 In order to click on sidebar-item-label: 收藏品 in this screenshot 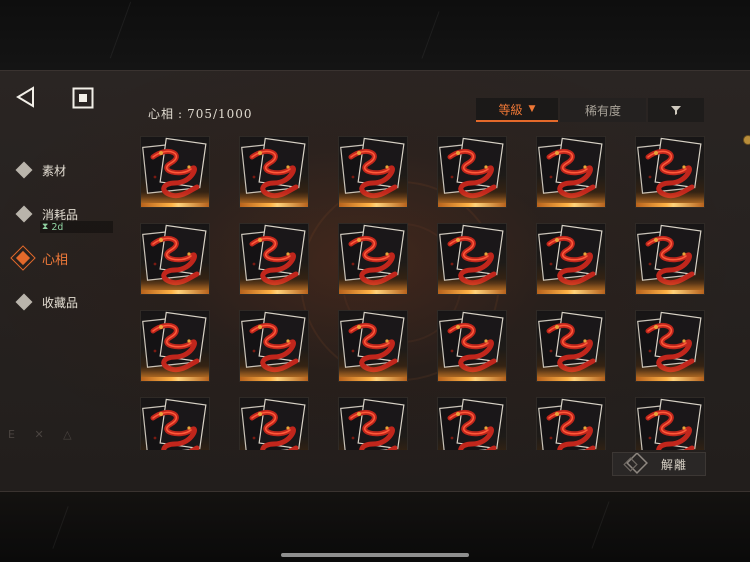, I will do `click(60, 302)`.